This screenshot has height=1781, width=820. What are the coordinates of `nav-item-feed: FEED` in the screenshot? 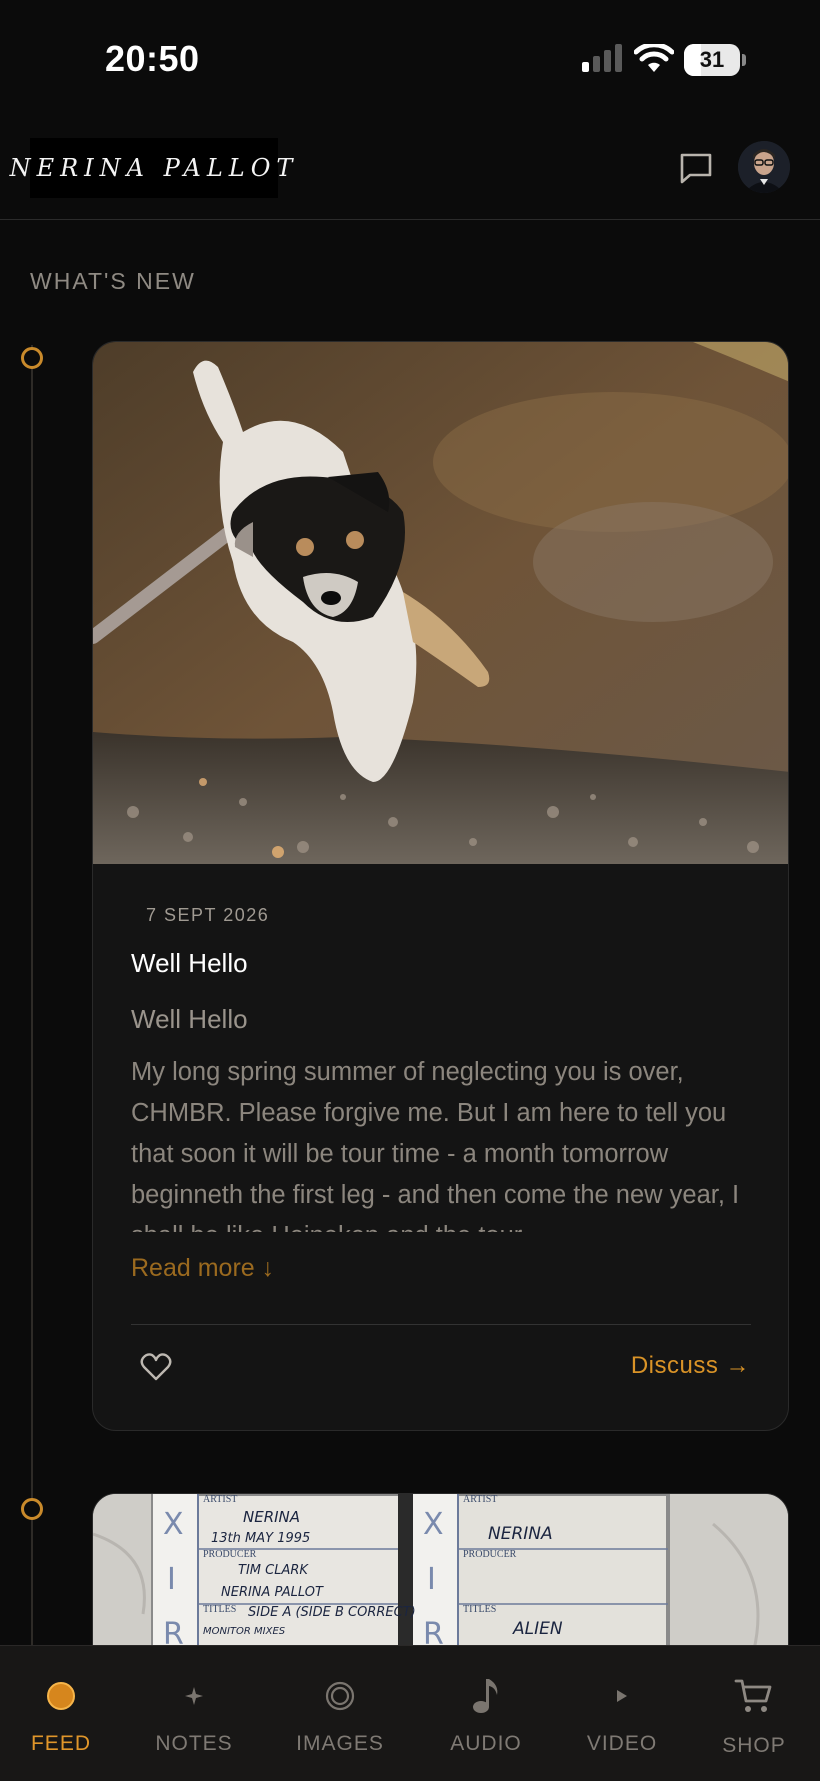 It's located at (61, 1713).